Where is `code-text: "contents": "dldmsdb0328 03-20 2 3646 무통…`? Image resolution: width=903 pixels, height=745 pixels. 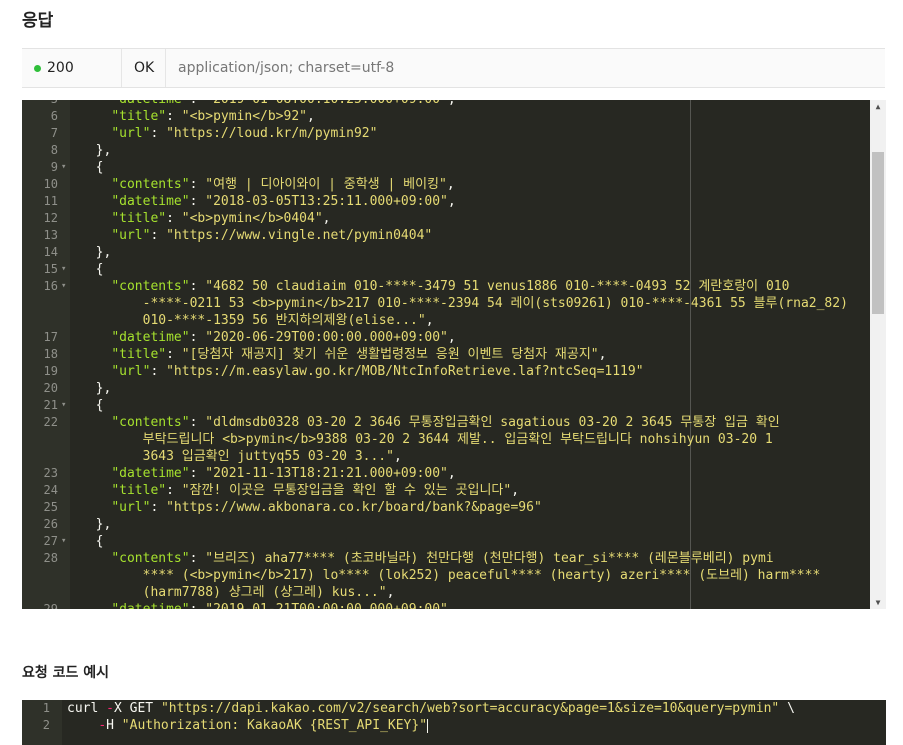 code-text: "contents": "dldmsdb0328 03-20 2 3646 무통… is located at coordinates (469, 439).